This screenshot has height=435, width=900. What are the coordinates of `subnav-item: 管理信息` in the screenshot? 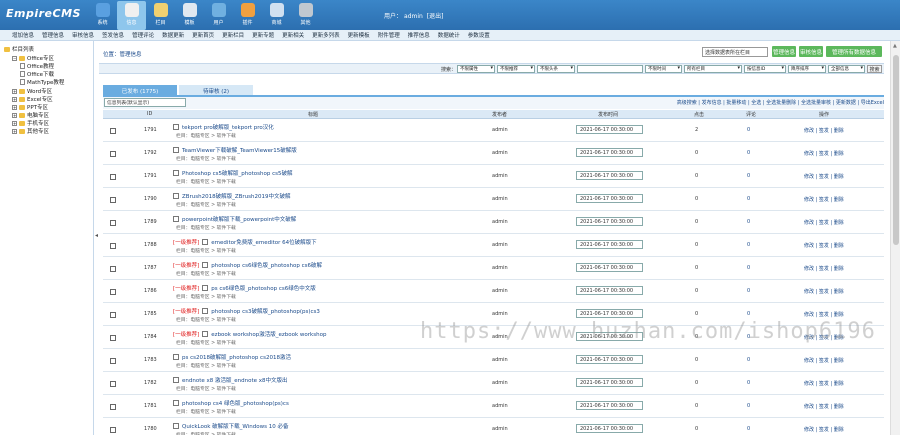 It's located at (53, 35).